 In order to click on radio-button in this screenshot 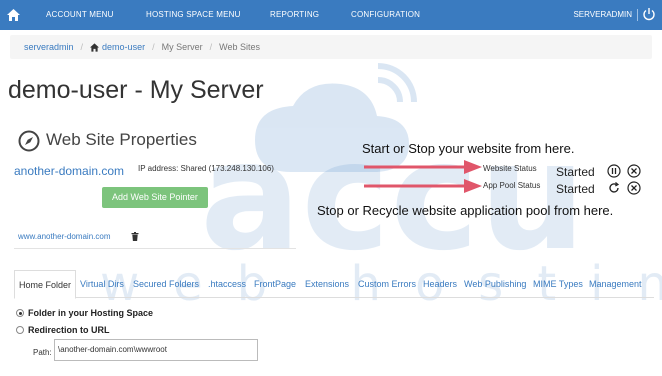, I will do `click(20, 330)`.